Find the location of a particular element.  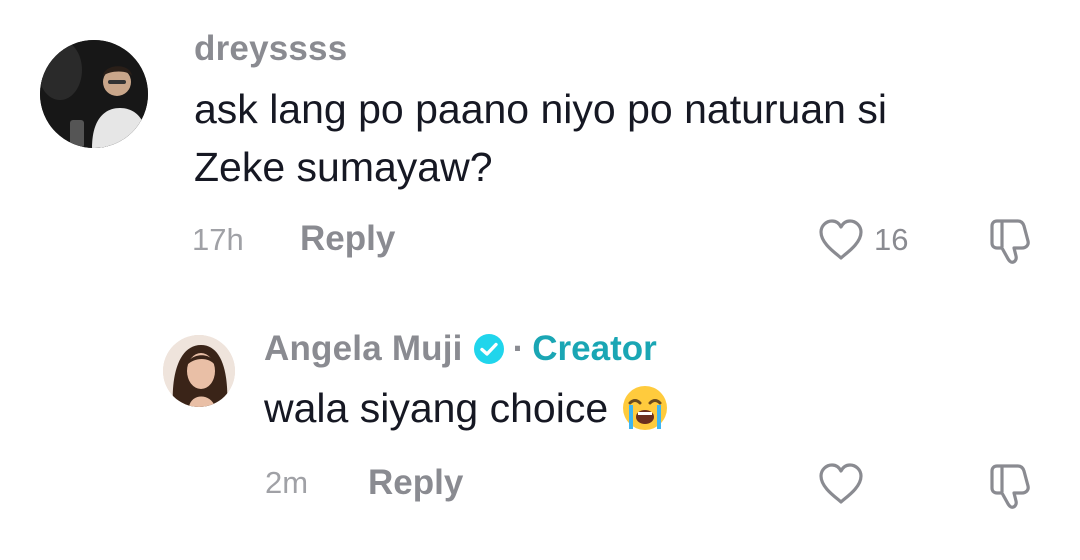

like-count: 16 is located at coordinates (891, 239).